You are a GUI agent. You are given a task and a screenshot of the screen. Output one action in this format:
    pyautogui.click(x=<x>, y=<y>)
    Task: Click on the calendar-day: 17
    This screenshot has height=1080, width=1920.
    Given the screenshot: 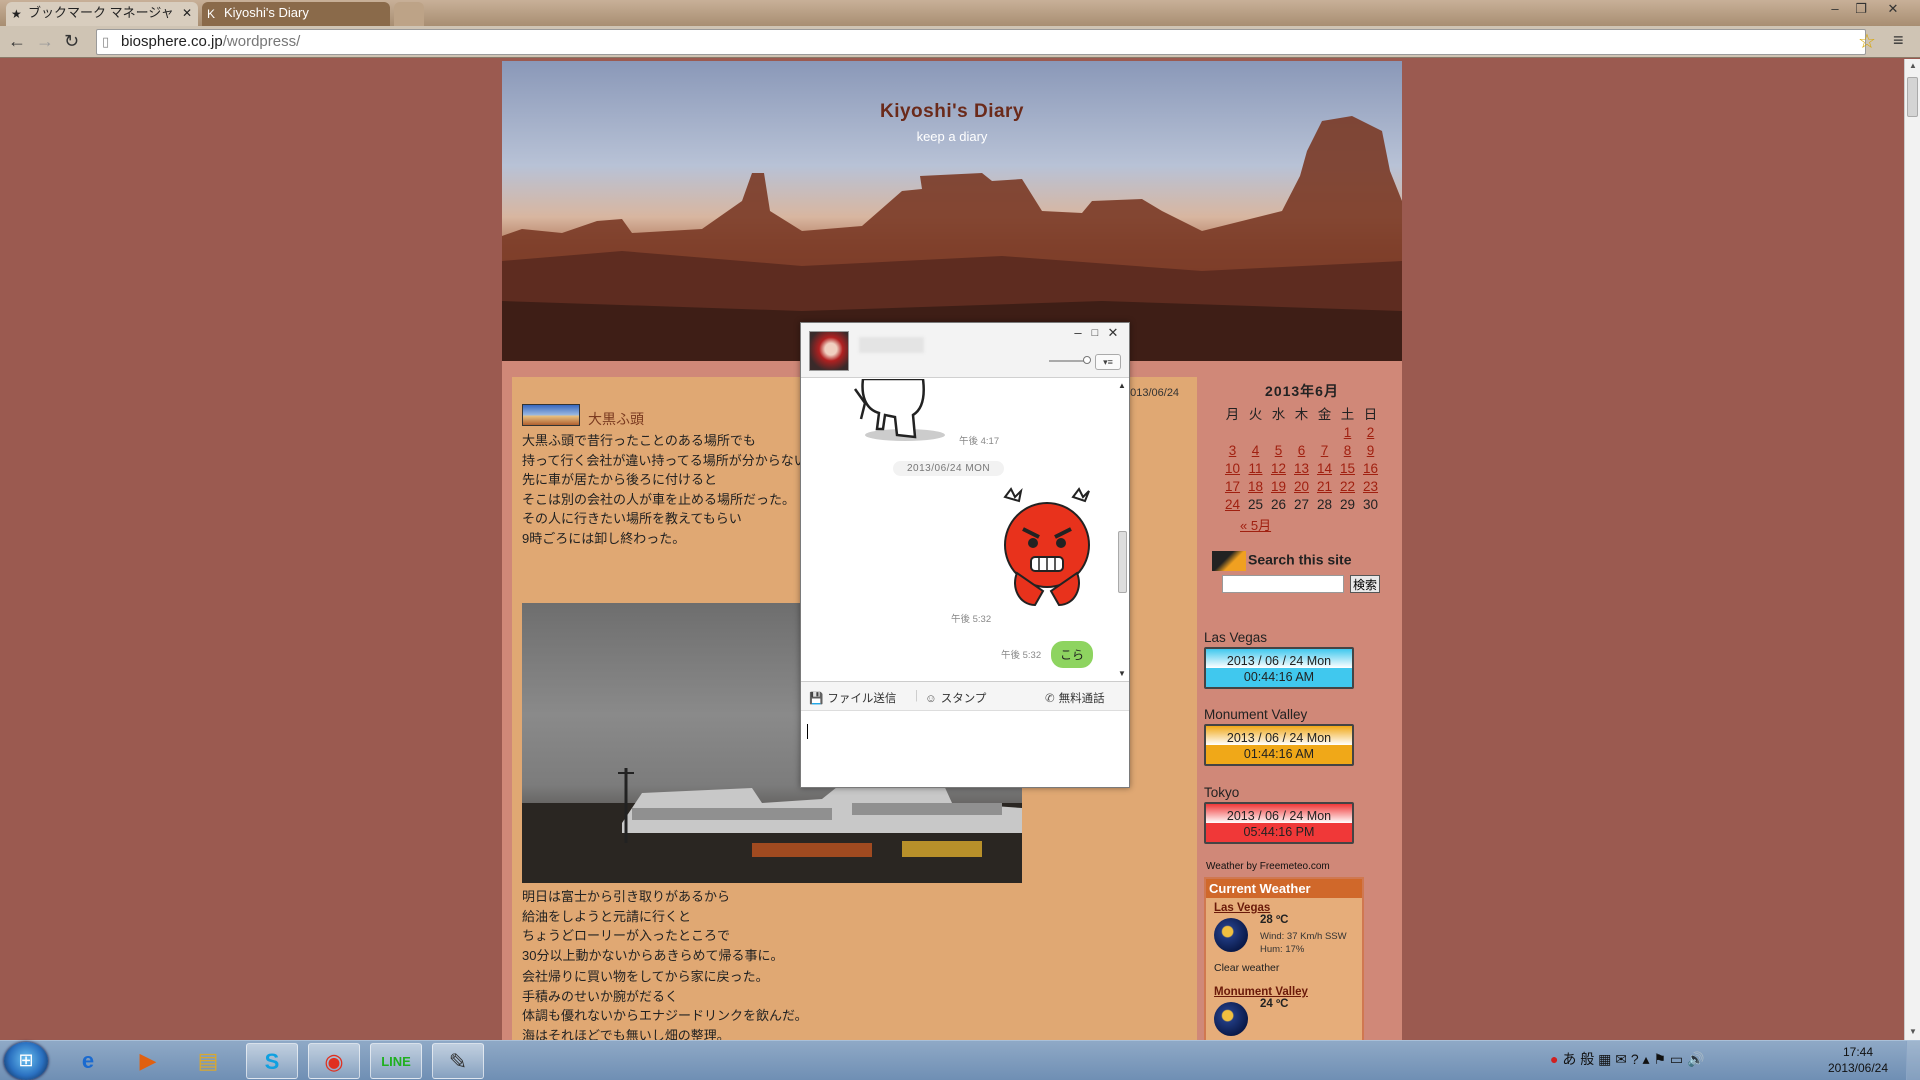 What is the action you would take?
    pyautogui.click(x=1232, y=486)
    